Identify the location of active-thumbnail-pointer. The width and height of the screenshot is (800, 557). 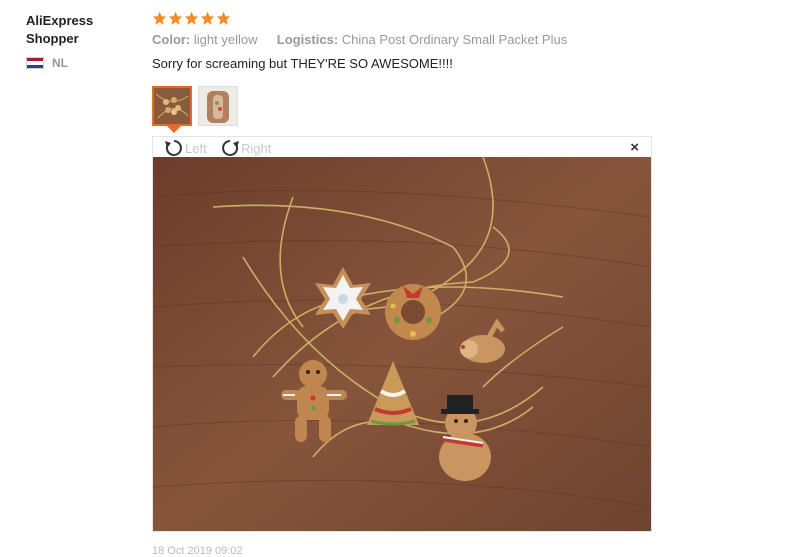
(174, 129).